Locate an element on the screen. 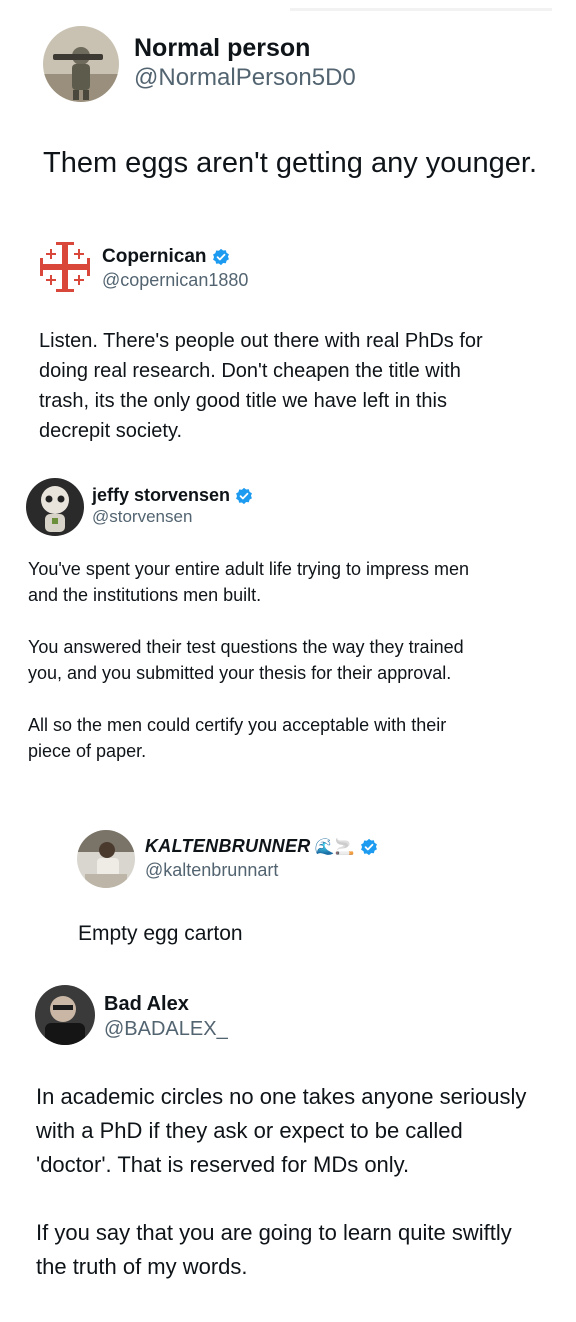 The height and width of the screenshot is (1322, 576). display-name-text: Copernican is located at coordinates (154, 256).